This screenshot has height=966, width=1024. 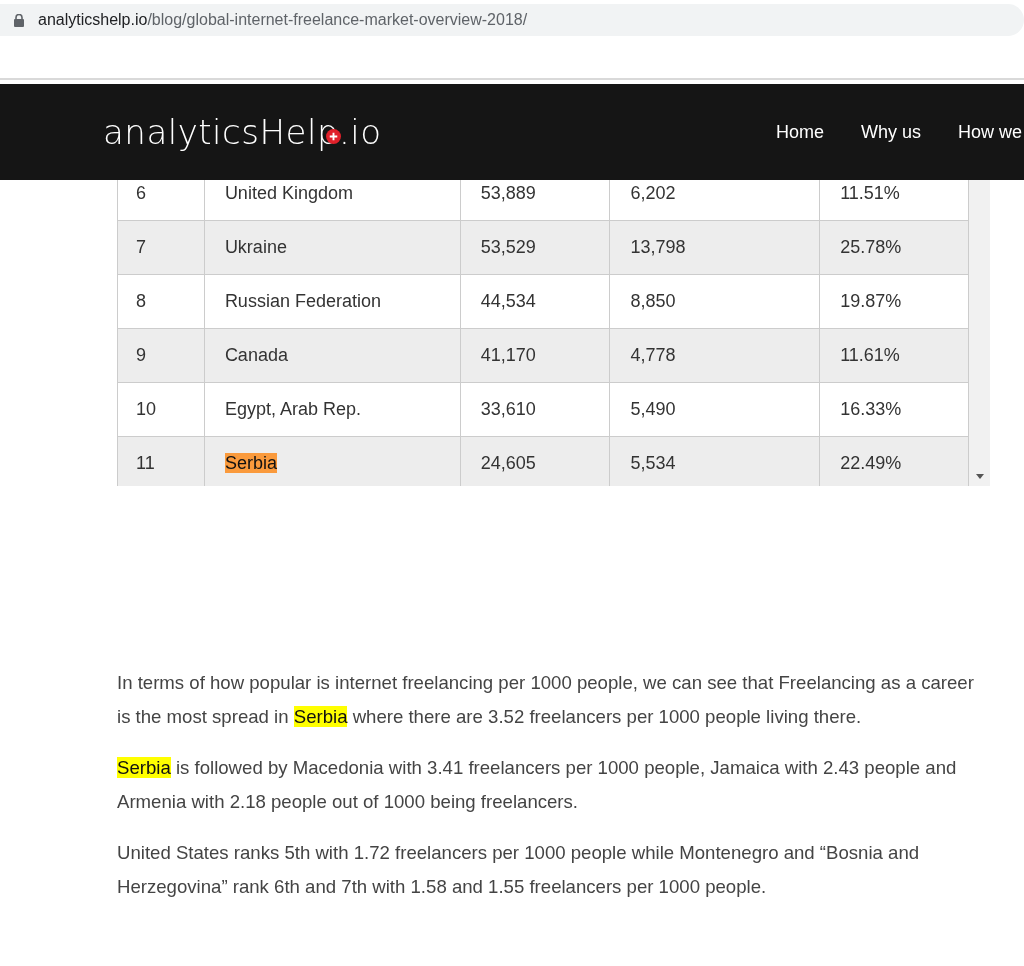 What do you see at coordinates (250, 463) in the screenshot?
I see `highlighted-text: Serbia` at bounding box center [250, 463].